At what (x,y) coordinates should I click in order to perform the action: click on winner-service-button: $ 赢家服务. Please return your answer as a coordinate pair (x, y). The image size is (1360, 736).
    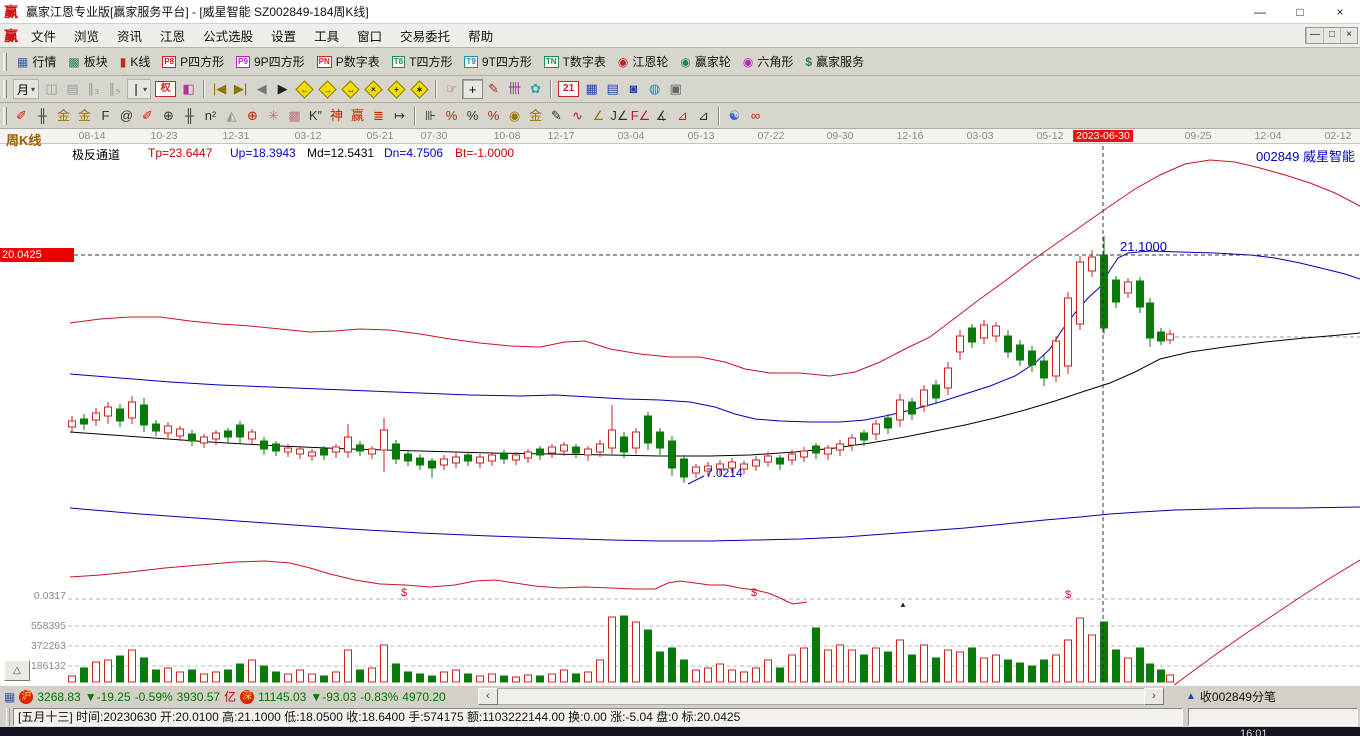
    Looking at the image, I should click on (834, 61).